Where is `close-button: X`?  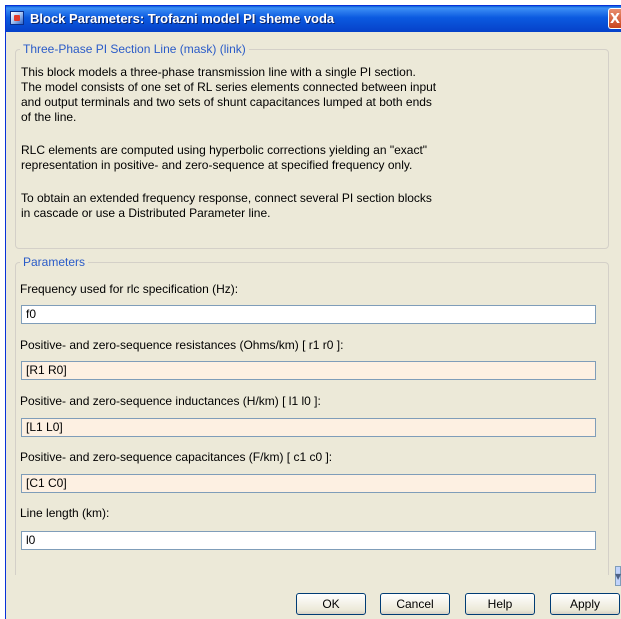
close-button: X is located at coordinates (614, 18).